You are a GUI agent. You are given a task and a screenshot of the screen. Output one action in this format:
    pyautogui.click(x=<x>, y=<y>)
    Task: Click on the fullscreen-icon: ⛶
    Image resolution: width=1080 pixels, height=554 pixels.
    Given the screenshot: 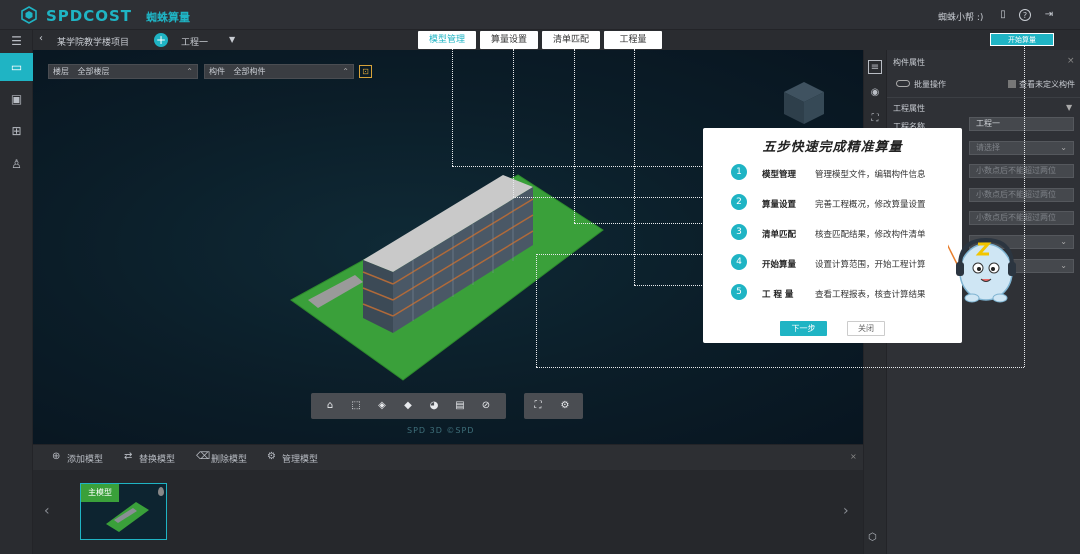 What is the action you would take?
    pyautogui.click(x=538, y=406)
    